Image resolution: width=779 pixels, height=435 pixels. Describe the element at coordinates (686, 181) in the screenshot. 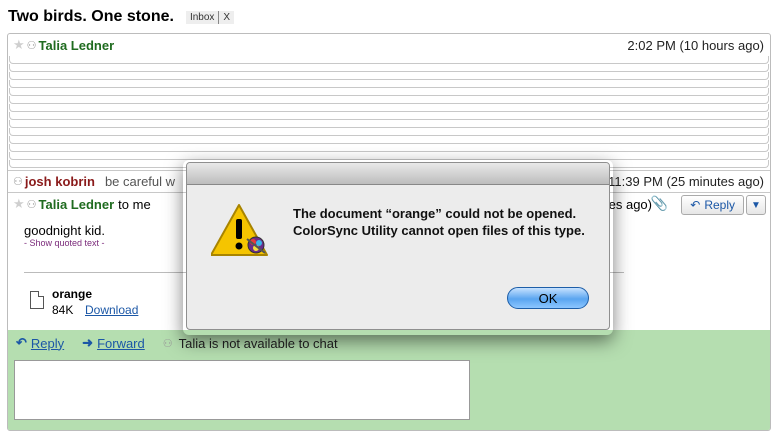

I see `message-time: 11:39 PM (25 minutes ago)` at that location.